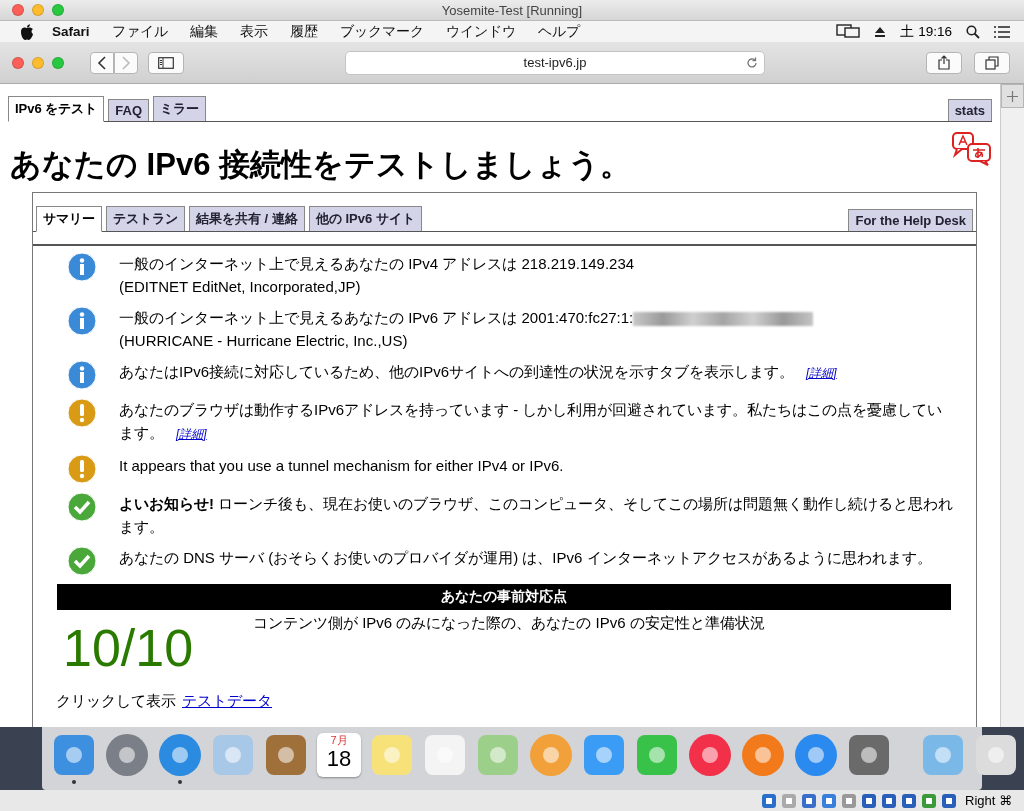  I want to click on result-message: あなたの DNS サーバ (おそらくお使いのプロバイダが運用) は、IPv6 インターネットアクセスがあるように思われます。, so click(525, 558).